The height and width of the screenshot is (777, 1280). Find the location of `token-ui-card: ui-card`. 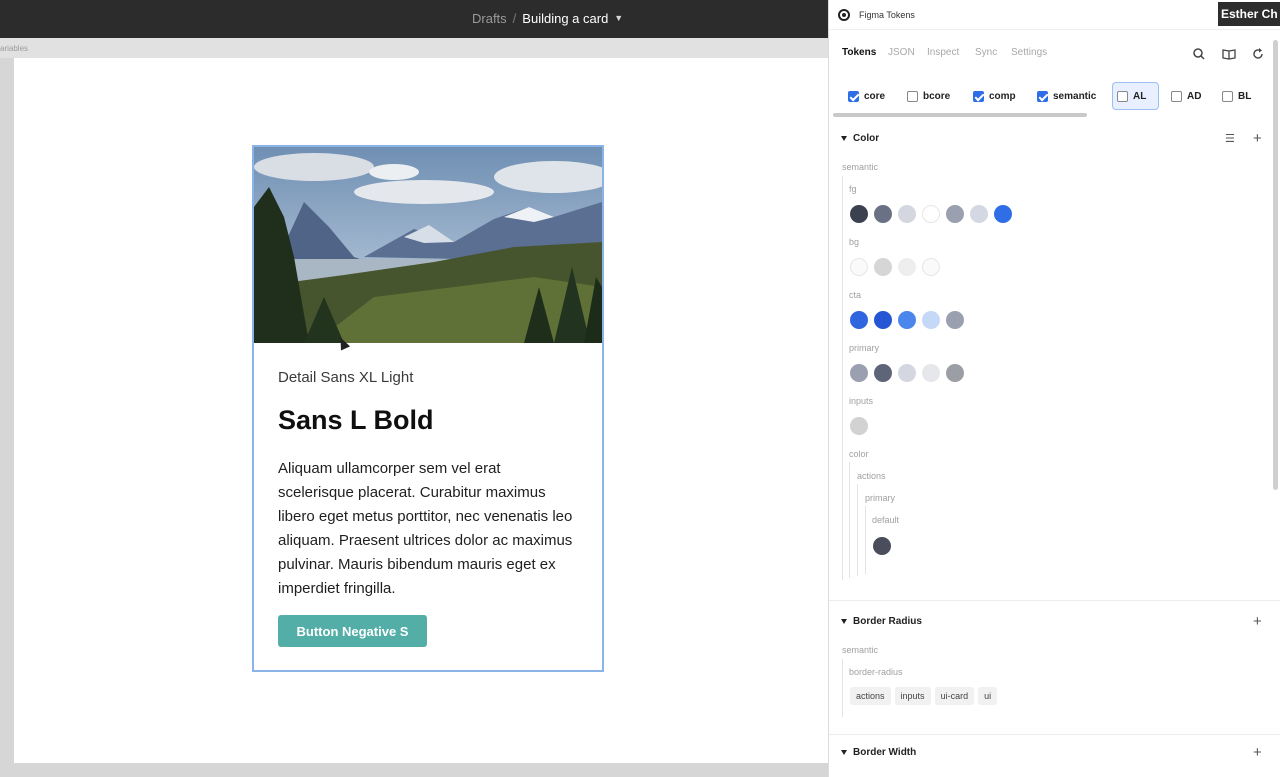

token-ui-card: ui-card is located at coordinates (954, 696).